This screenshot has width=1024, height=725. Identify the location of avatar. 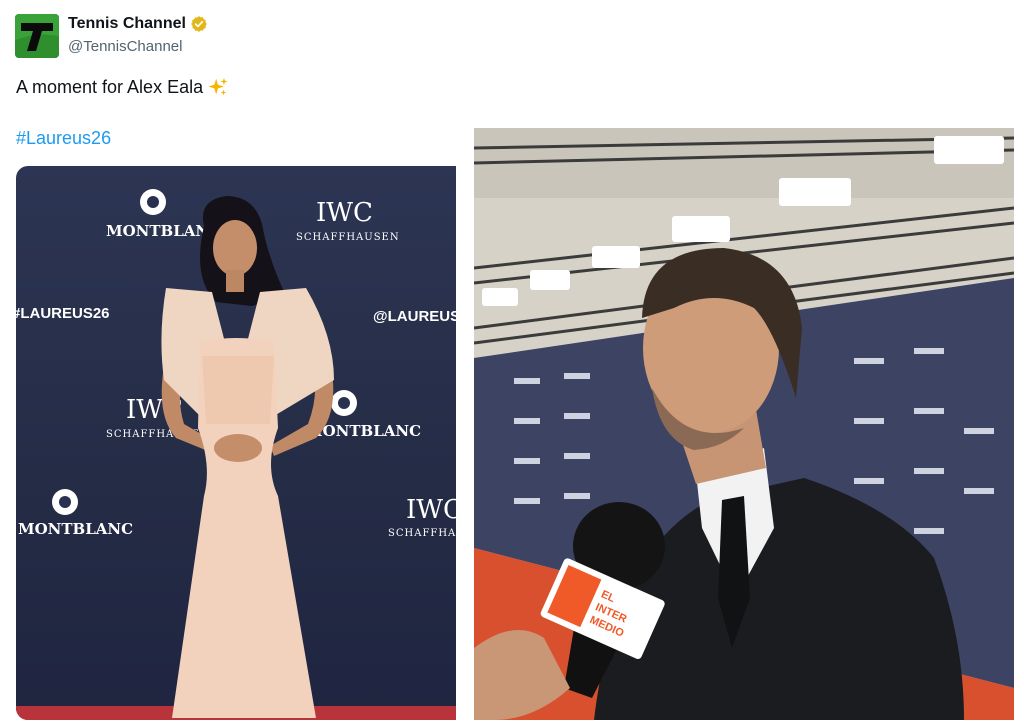
(37, 36).